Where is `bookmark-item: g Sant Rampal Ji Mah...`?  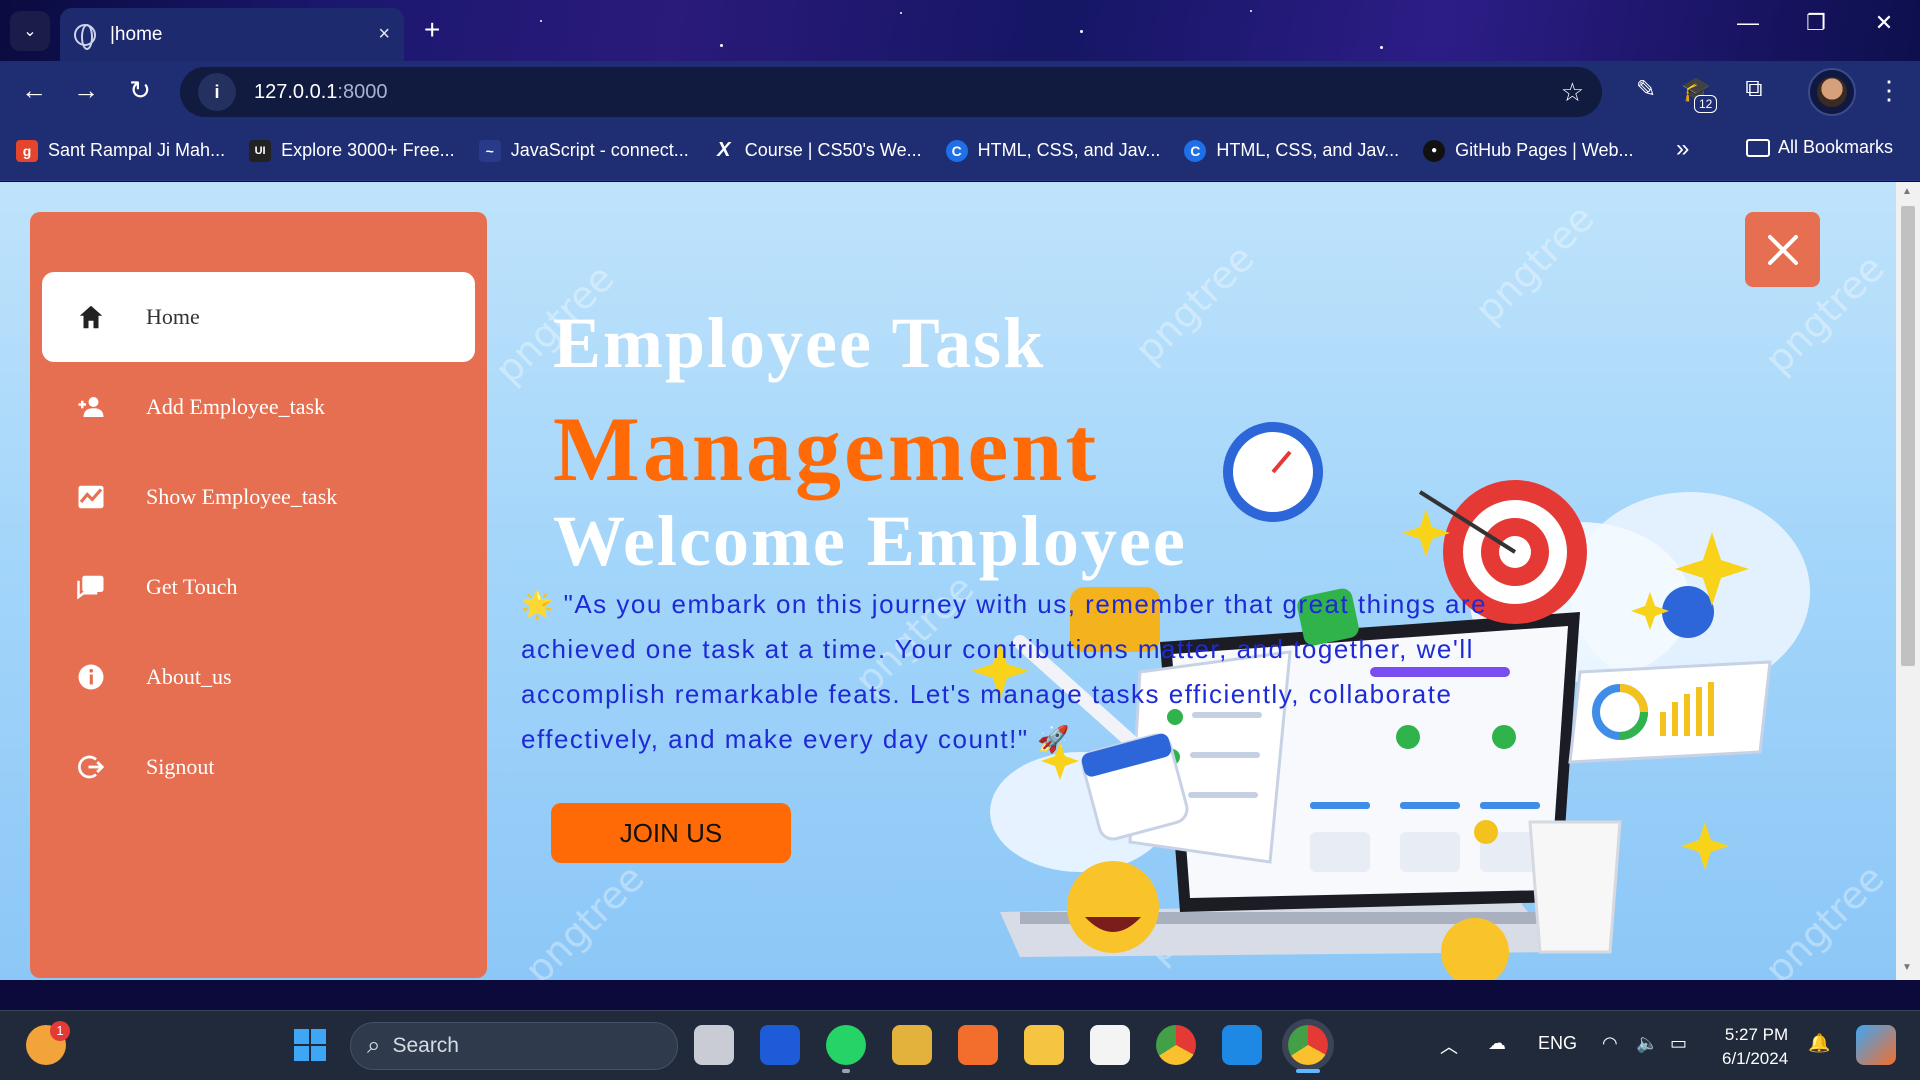 bookmark-item: g Sant Rampal Ji Mah... is located at coordinates (121, 150).